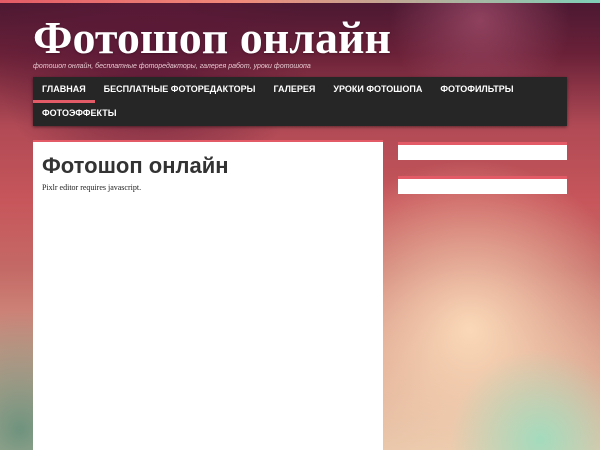 The image size is (600, 450). Describe the element at coordinates (180, 89) in the screenshot. I see `nav-item-free-photo-editors: БЕСПЛАТНЫЕ ФОТОРЕДАКТОРЫ` at that location.